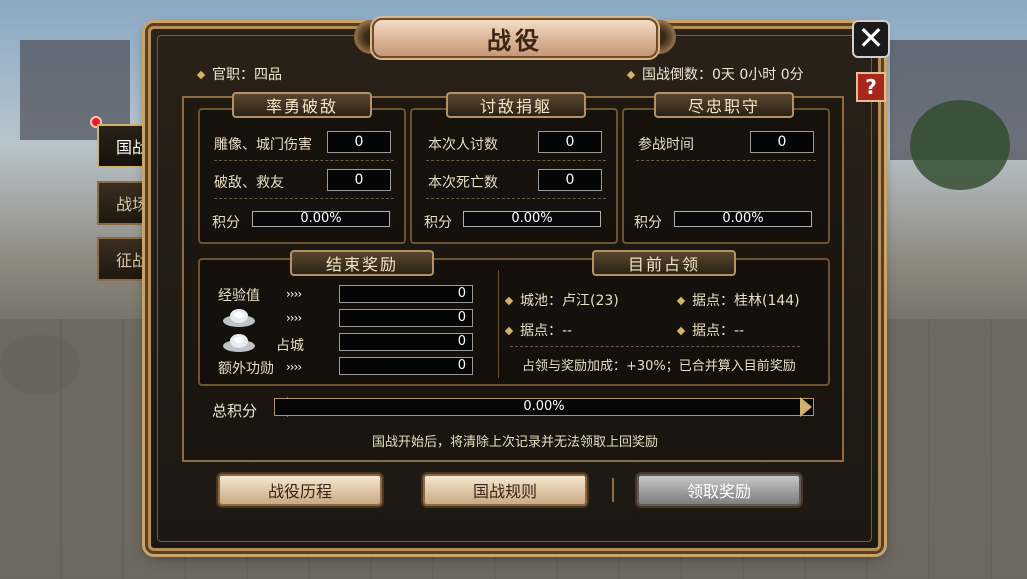  Describe the element at coordinates (239, 296) in the screenshot. I see `reward-exp-label: 经验值` at that location.